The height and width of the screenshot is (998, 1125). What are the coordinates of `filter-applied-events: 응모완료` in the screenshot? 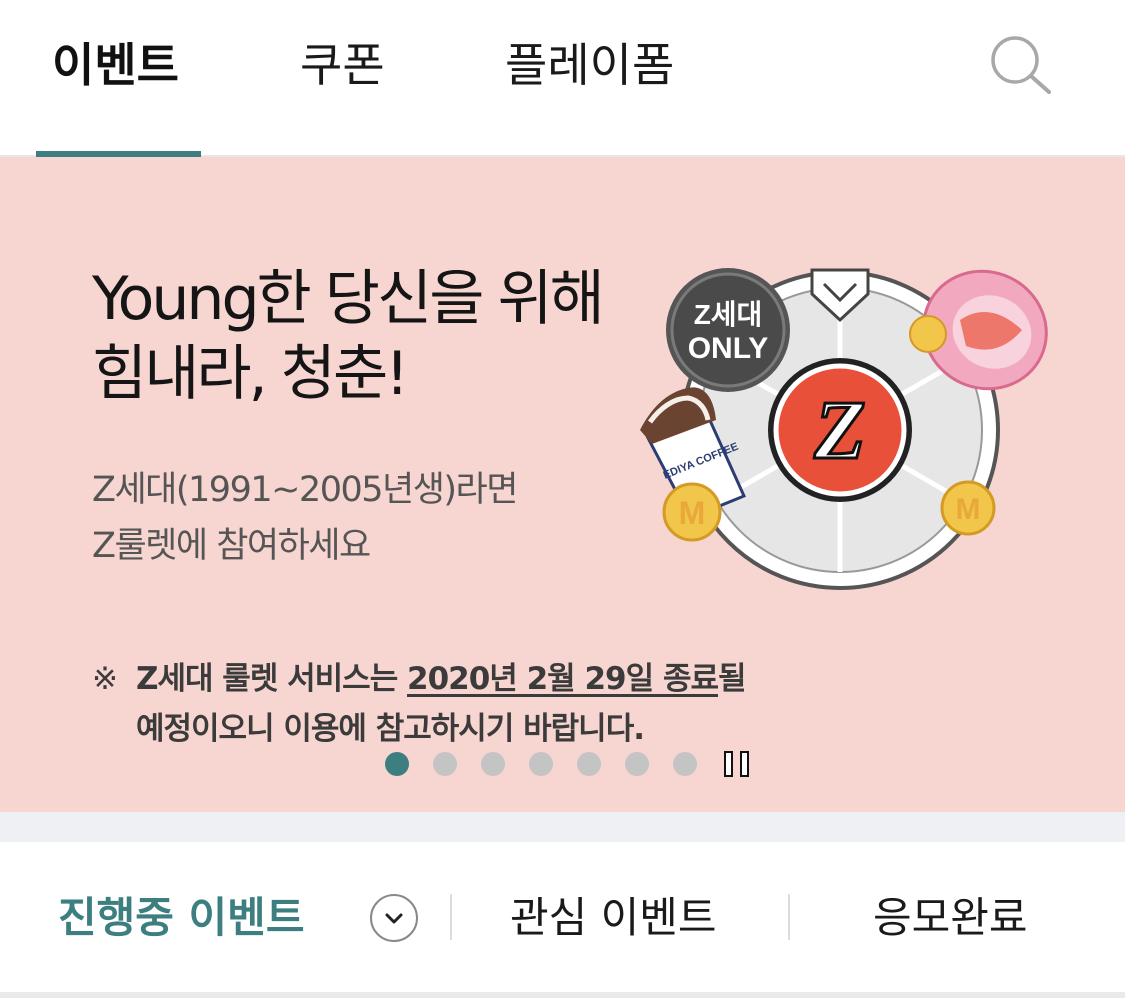 It's located at (950, 918).